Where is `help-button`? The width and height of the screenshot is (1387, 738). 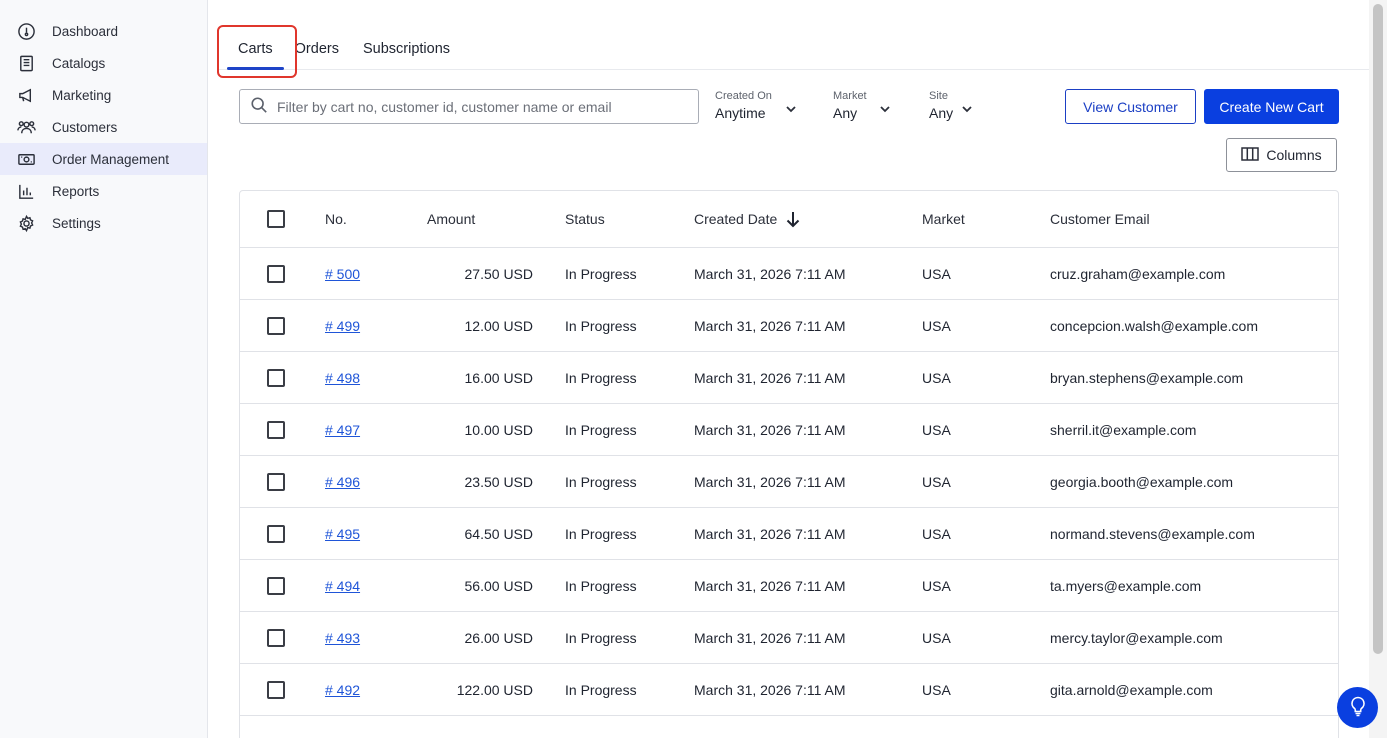 help-button is located at coordinates (1357, 707).